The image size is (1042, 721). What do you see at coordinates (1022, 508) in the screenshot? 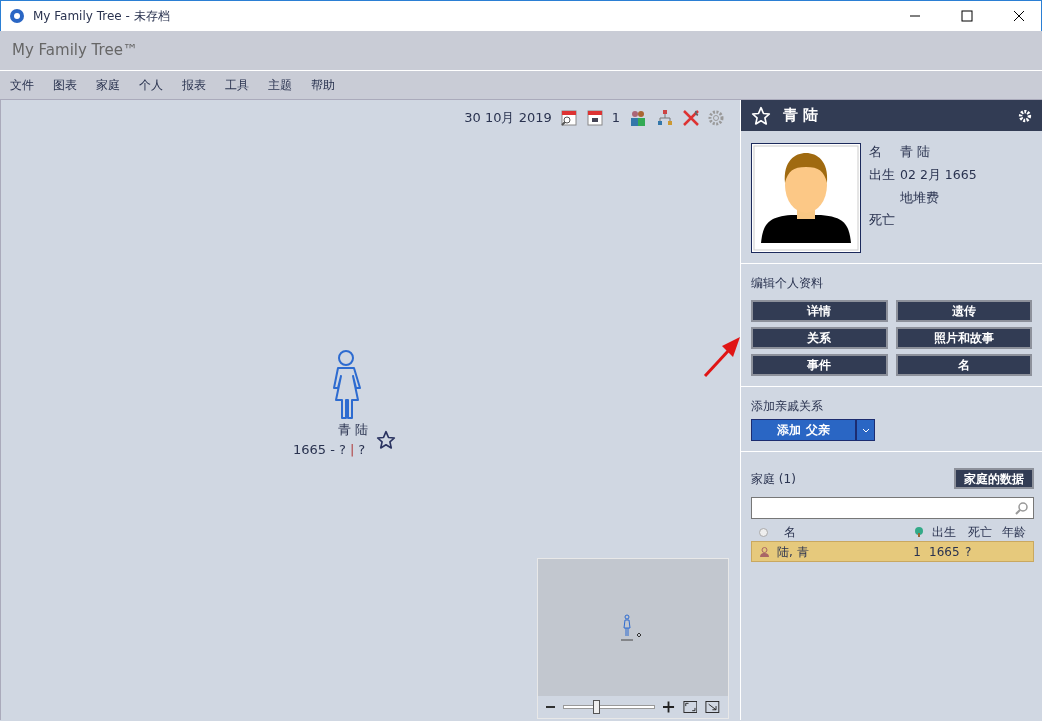
I see `search-icon` at bounding box center [1022, 508].